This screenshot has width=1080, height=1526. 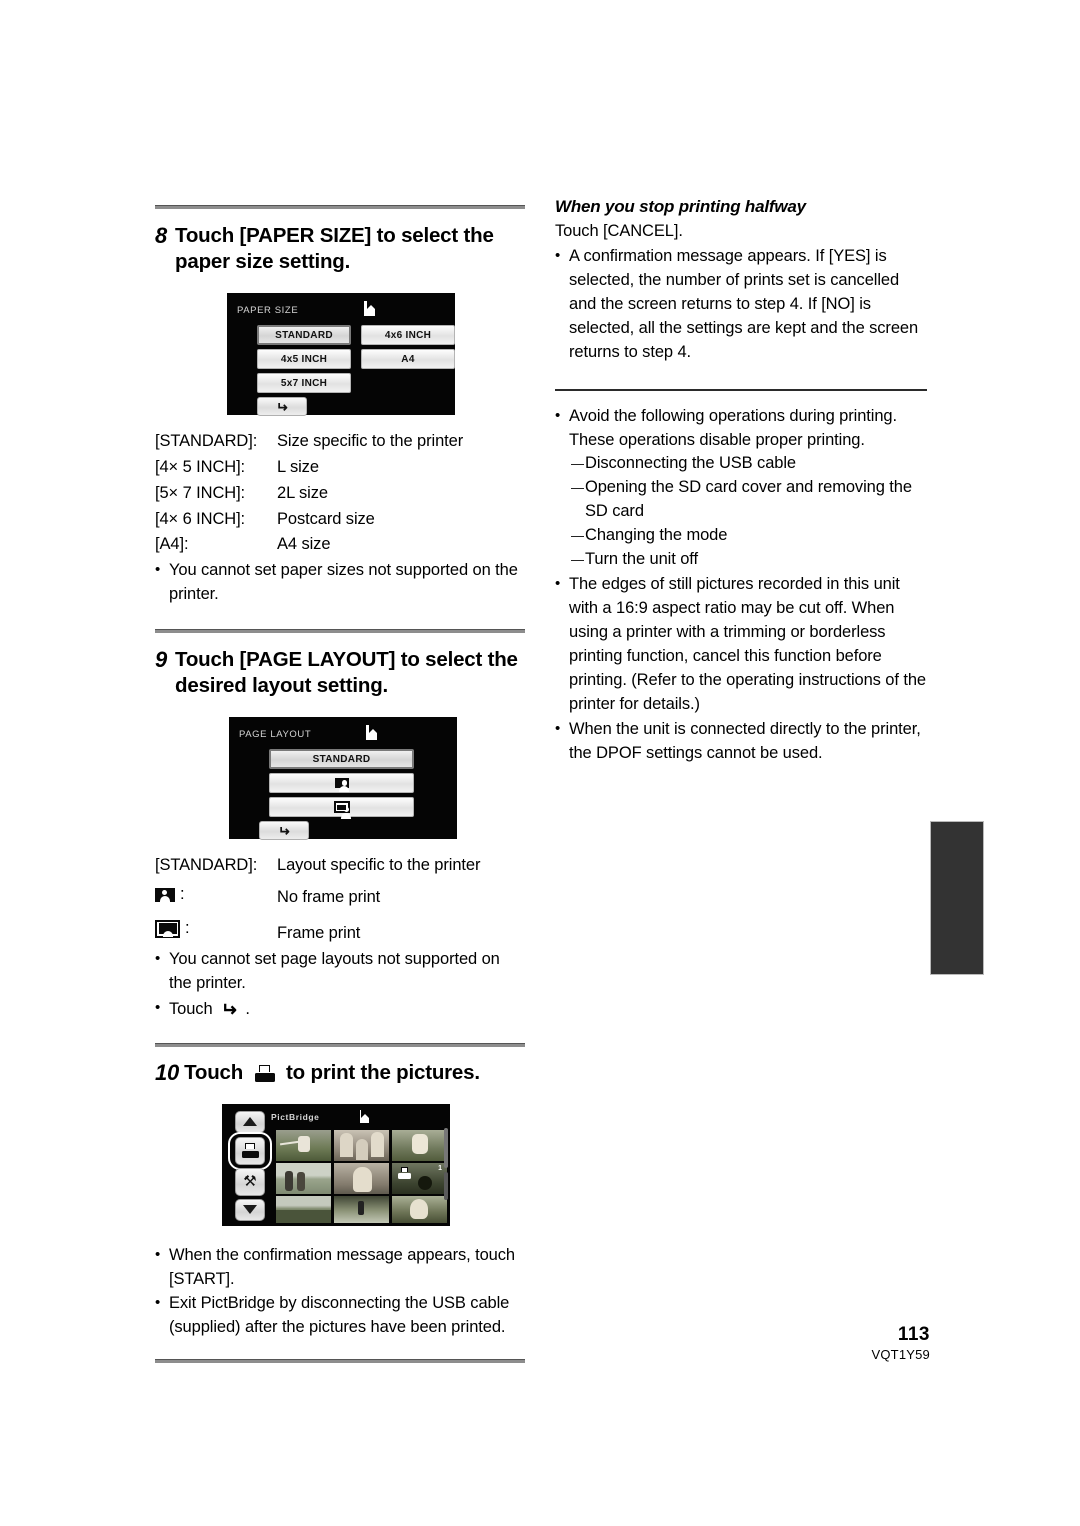 I want to click on no-frame-print-icon, so click(x=342, y=785).